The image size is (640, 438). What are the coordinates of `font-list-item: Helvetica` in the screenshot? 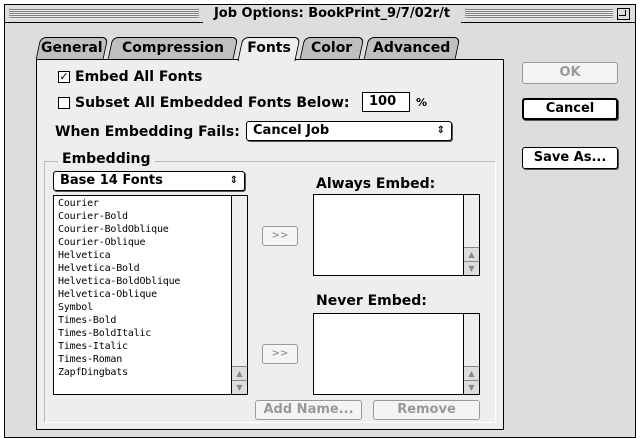 It's located at (142, 255).